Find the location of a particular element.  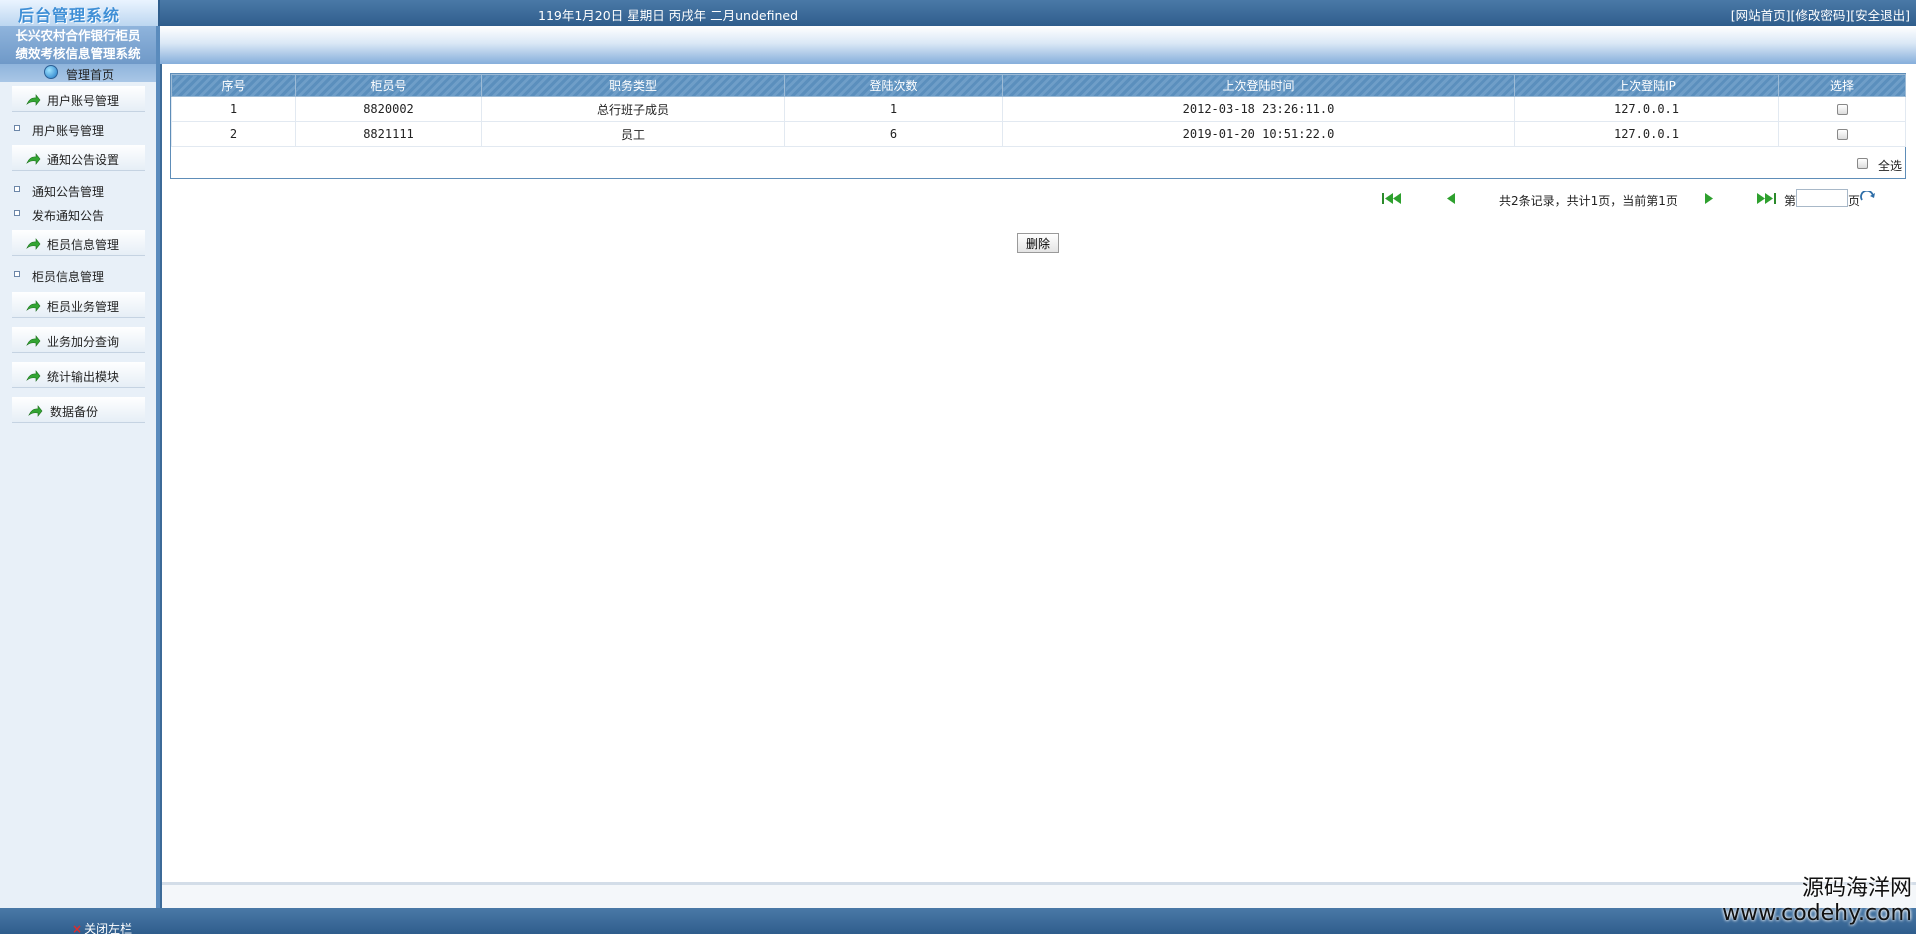

go-refresh-icon is located at coordinates (1868, 197).